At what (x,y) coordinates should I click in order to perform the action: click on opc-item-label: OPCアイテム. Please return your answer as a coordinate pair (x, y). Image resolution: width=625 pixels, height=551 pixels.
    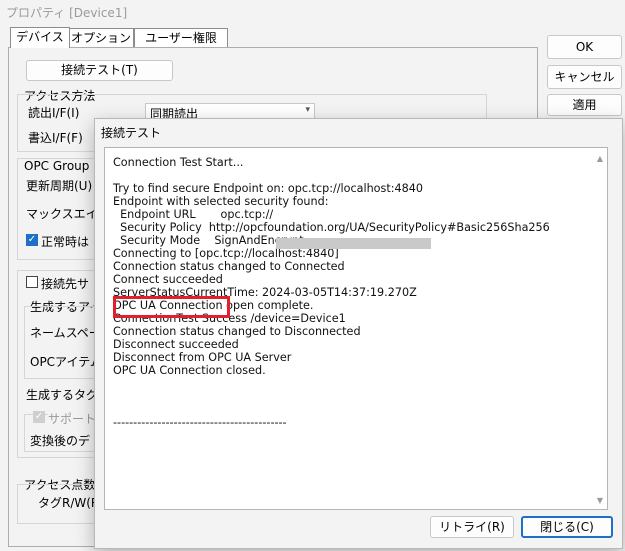
    Looking at the image, I should click on (66, 362).